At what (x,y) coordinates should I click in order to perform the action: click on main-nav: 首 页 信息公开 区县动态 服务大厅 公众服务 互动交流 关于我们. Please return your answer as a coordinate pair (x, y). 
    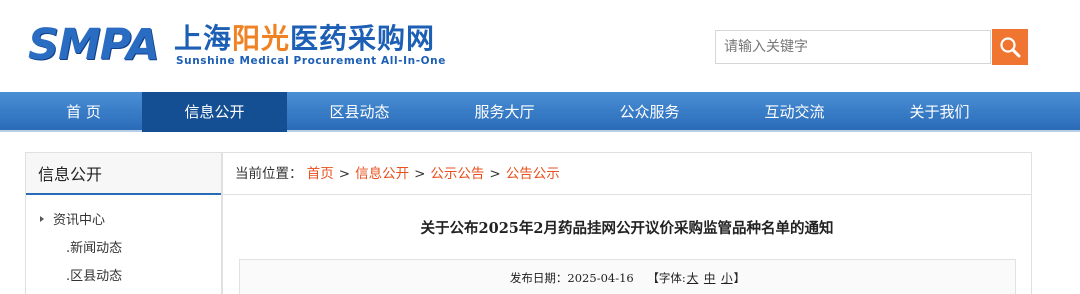
    Looking at the image, I should click on (540, 112).